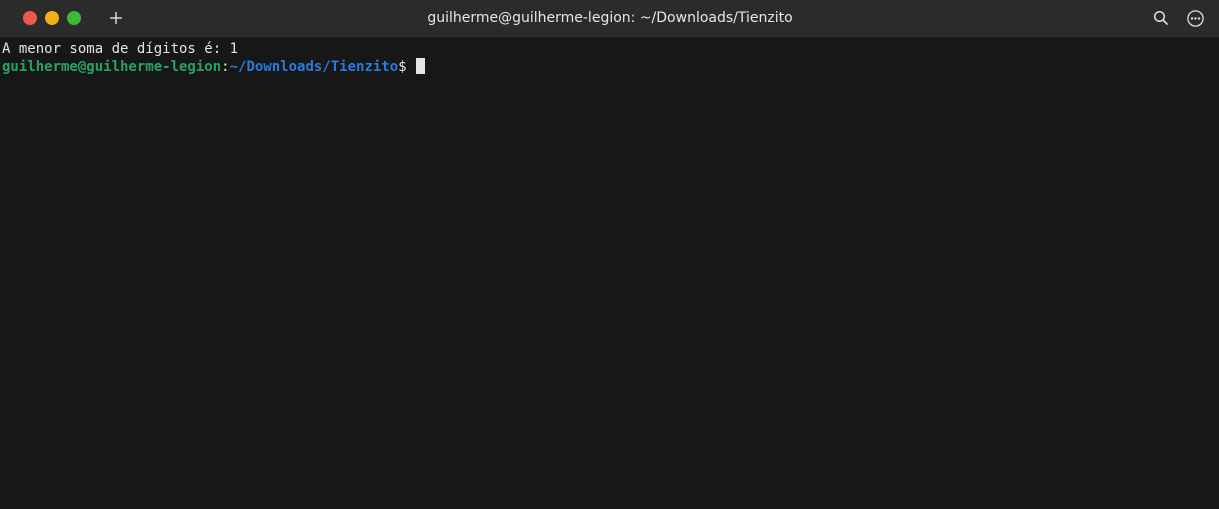  I want to click on search-icon, so click(1161, 18).